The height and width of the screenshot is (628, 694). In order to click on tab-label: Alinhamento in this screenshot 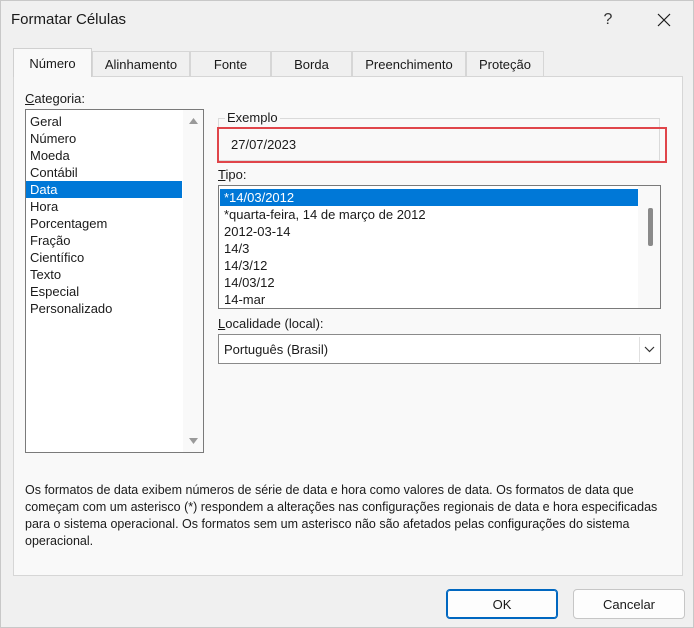, I will do `click(141, 64)`.